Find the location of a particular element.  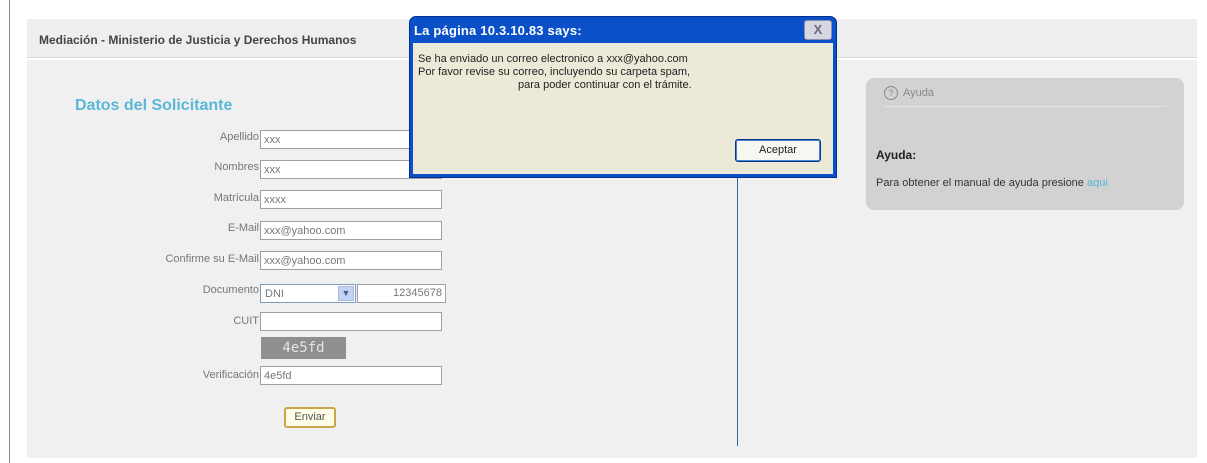

column-divider is located at coordinates (737, 308).